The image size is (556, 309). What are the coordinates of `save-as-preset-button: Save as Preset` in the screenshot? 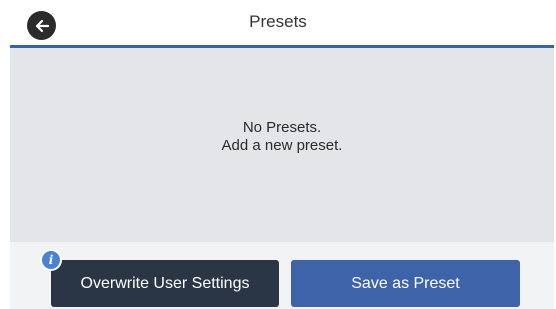 It's located at (405, 283).